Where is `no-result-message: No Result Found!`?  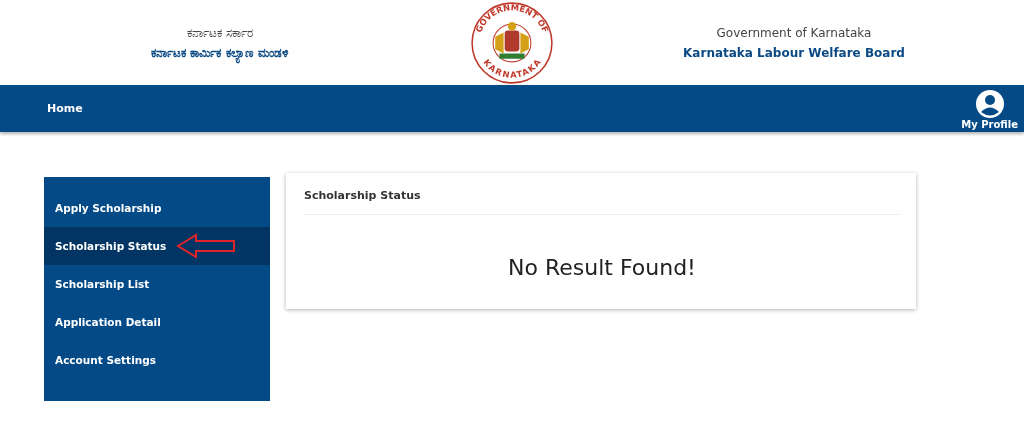 no-result-message: No Result Found! is located at coordinates (602, 267).